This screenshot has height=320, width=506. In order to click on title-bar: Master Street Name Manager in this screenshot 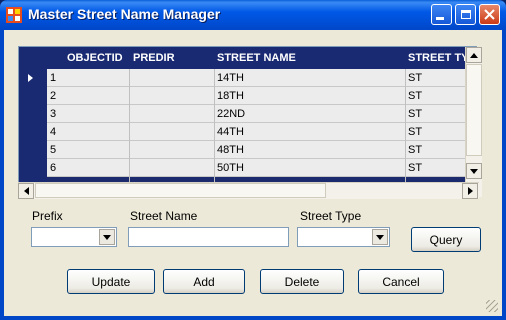, I will do `click(253, 15)`.